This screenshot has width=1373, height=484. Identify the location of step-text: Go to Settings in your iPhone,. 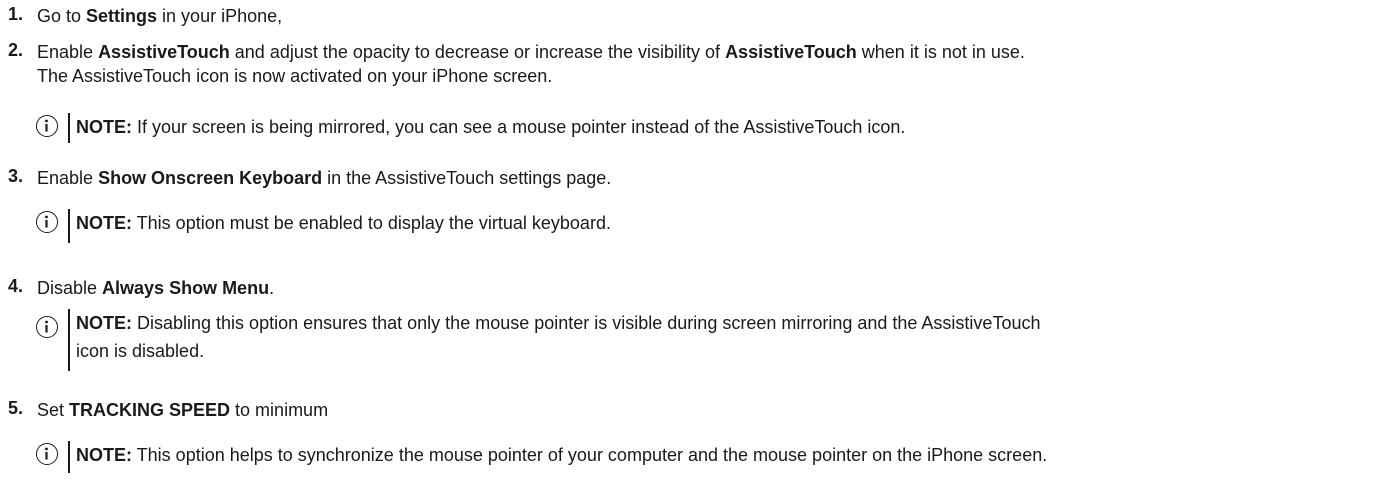
(160, 16).